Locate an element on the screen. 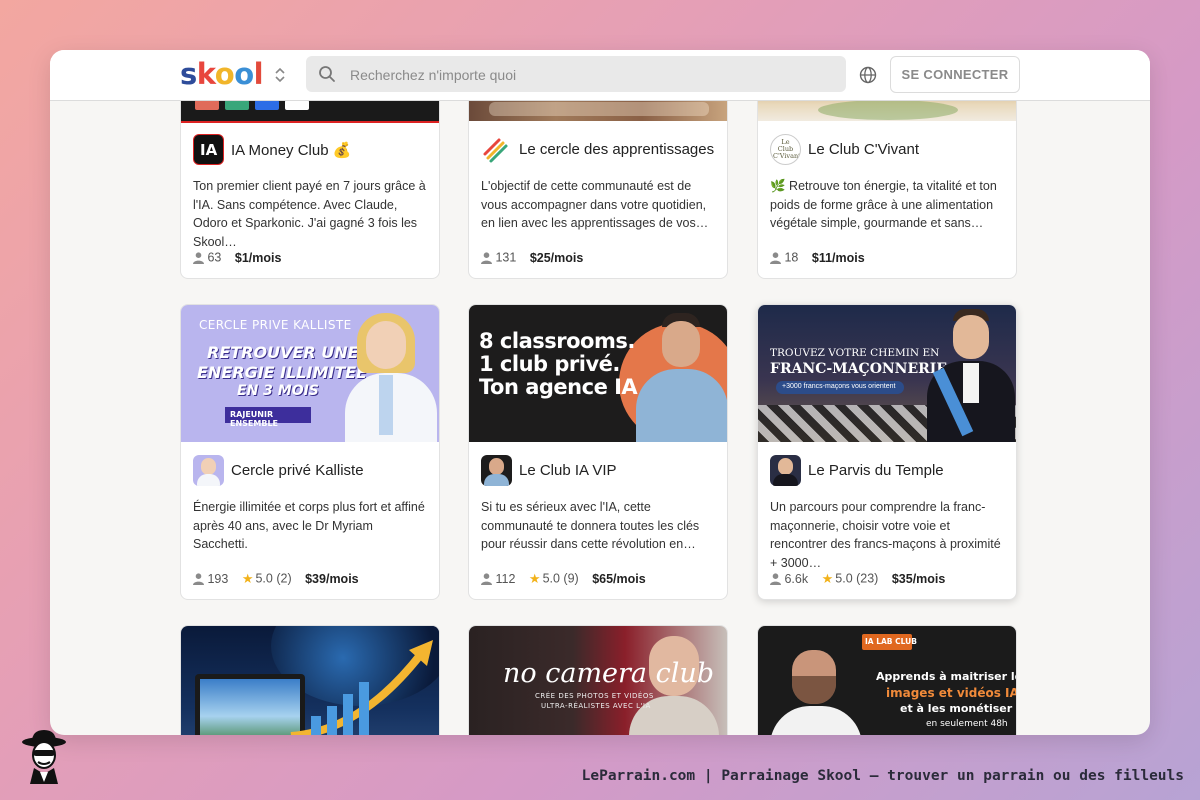  pencils-icon is located at coordinates (495, 150).